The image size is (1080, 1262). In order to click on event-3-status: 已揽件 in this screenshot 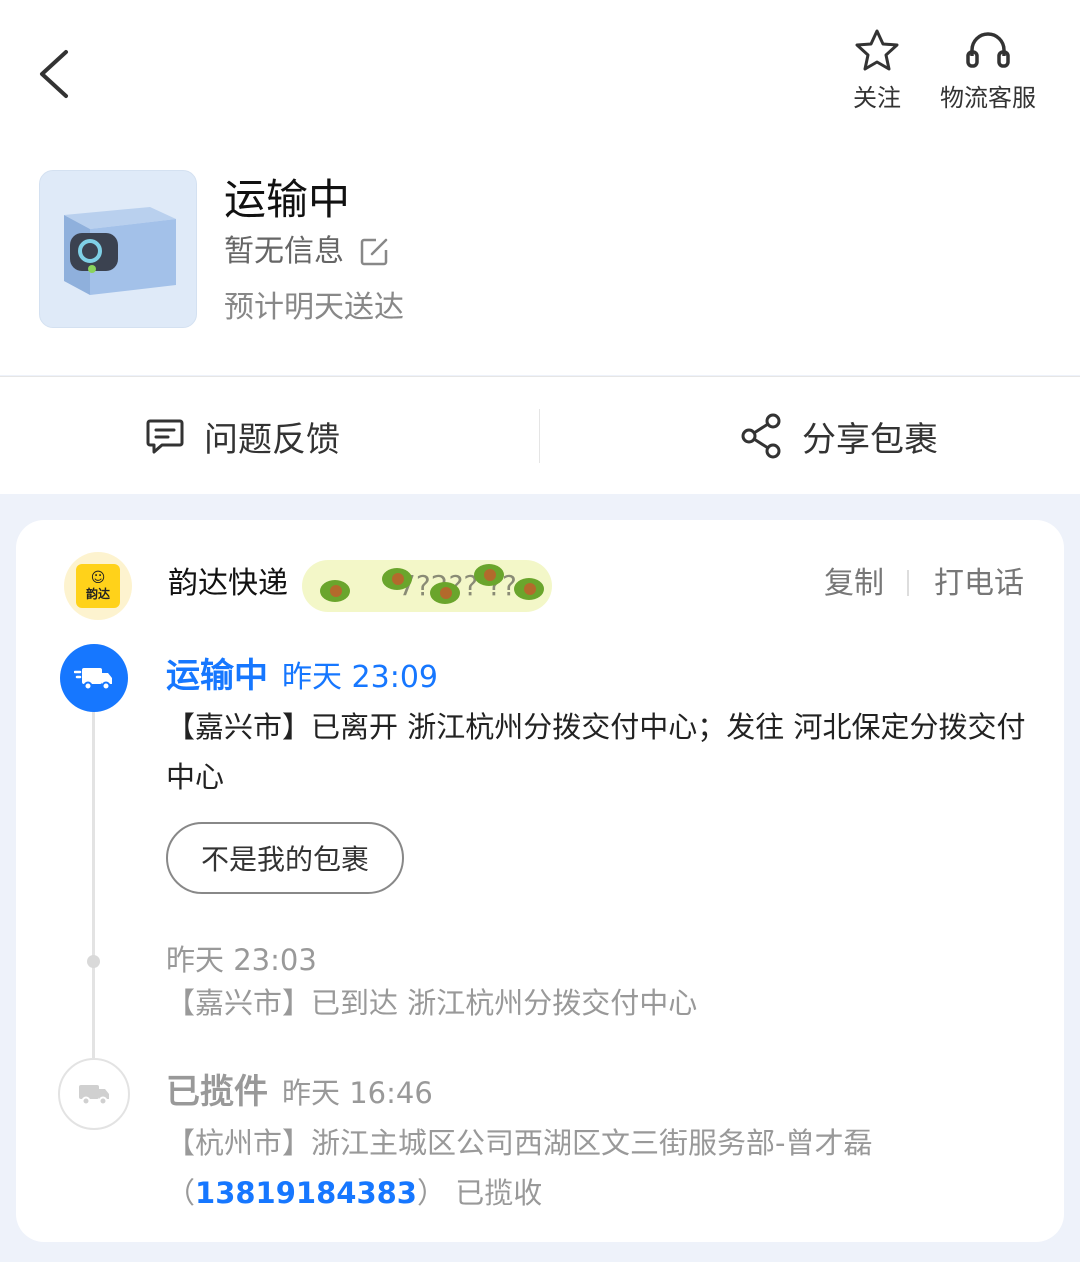, I will do `click(217, 1092)`.